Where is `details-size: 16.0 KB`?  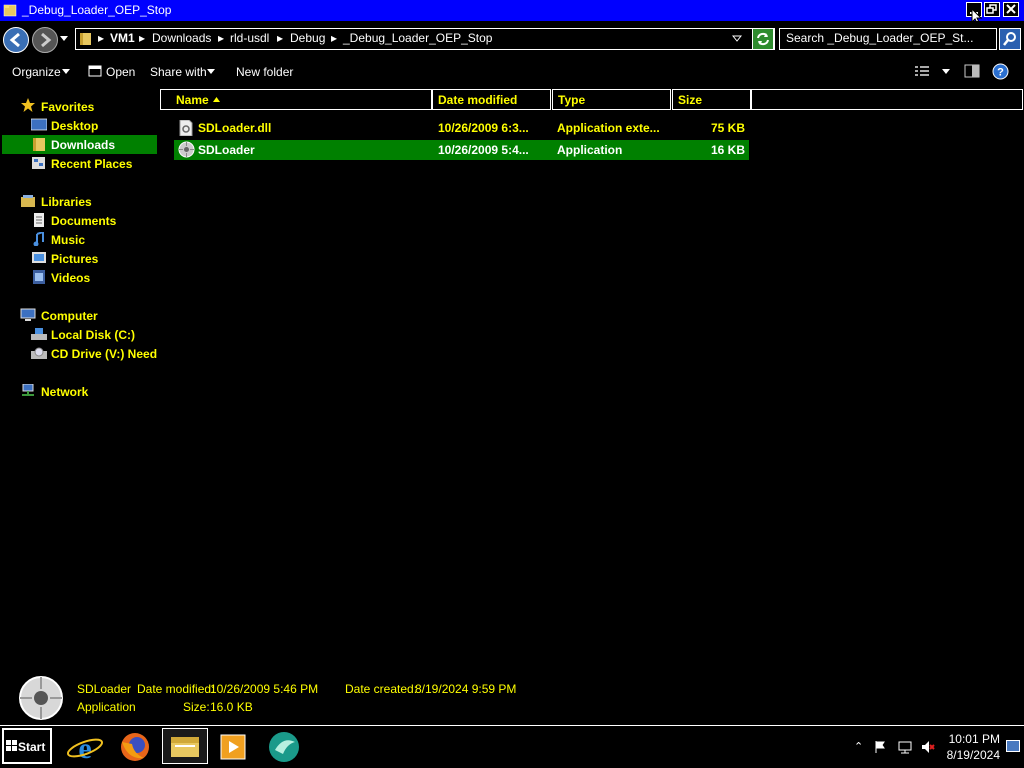 details-size: 16.0 KB is located at coordinates (231, 707).